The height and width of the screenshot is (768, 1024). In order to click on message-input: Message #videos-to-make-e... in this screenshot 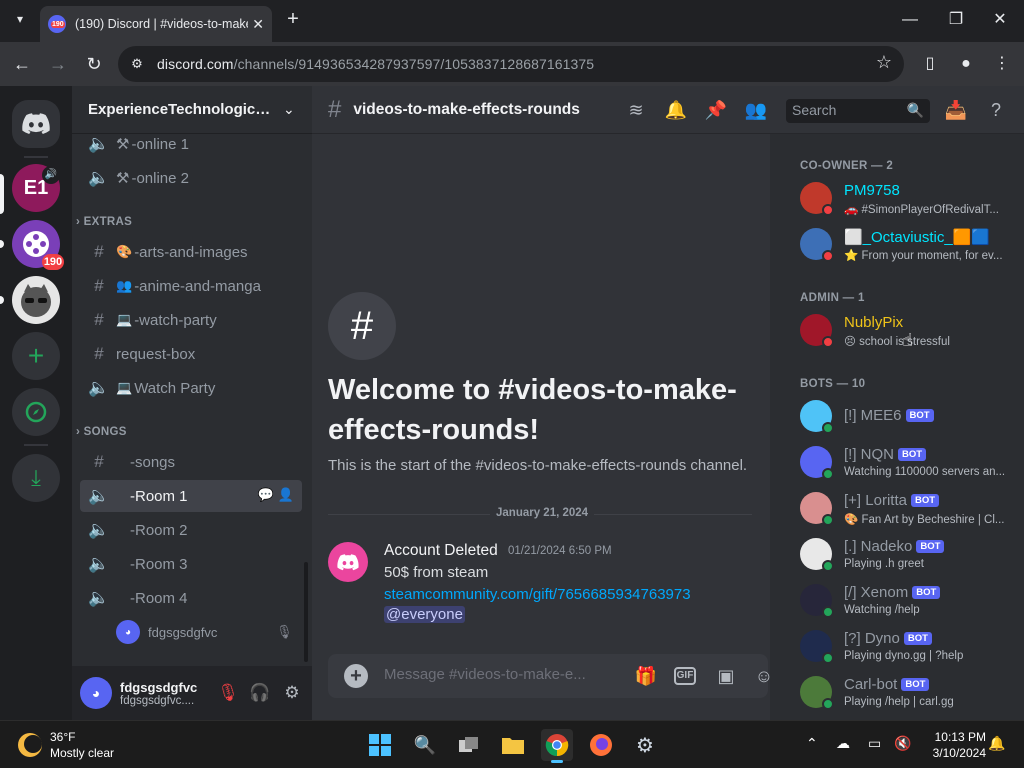, I will do `click(489, 674)`.